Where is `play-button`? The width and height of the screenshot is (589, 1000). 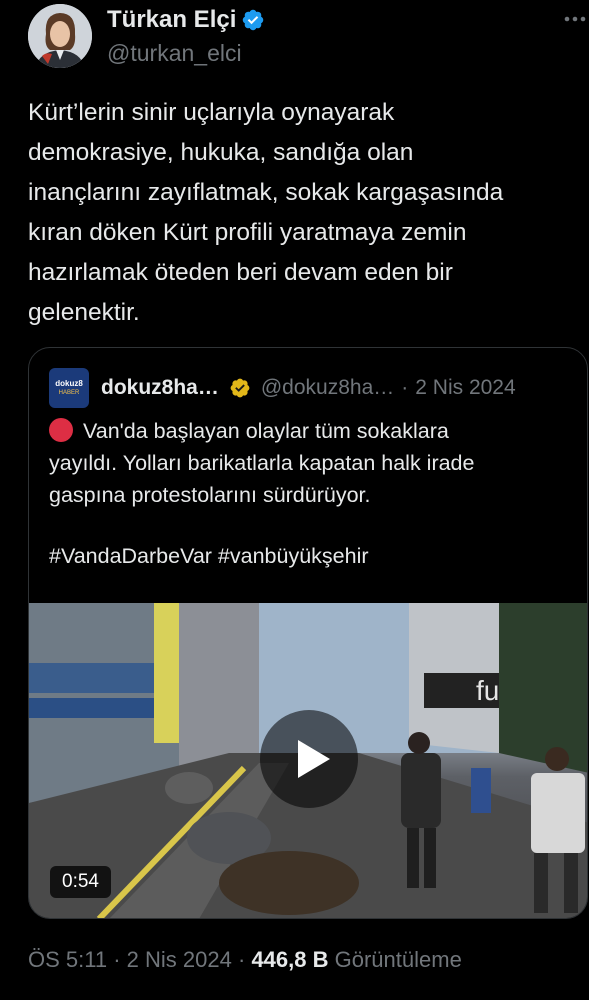 play-button is located at coordinates (309, 759).